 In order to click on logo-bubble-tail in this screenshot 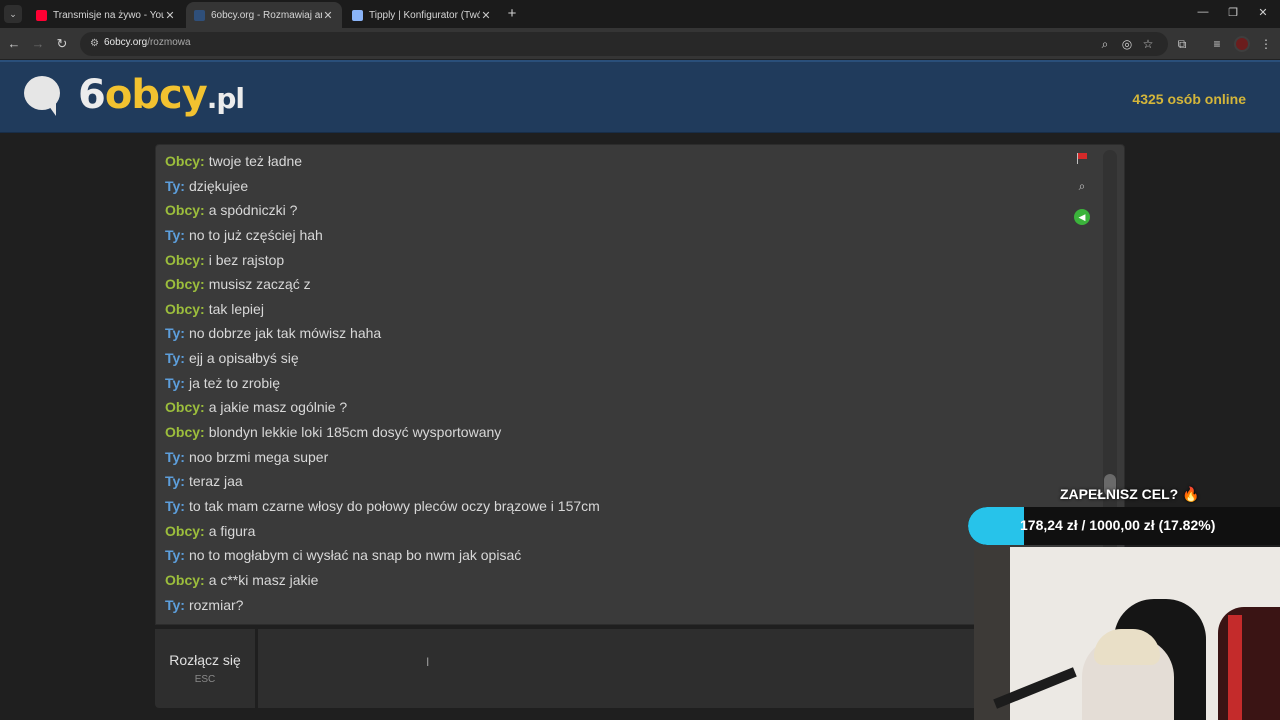, I will do `click(51, 109)`.